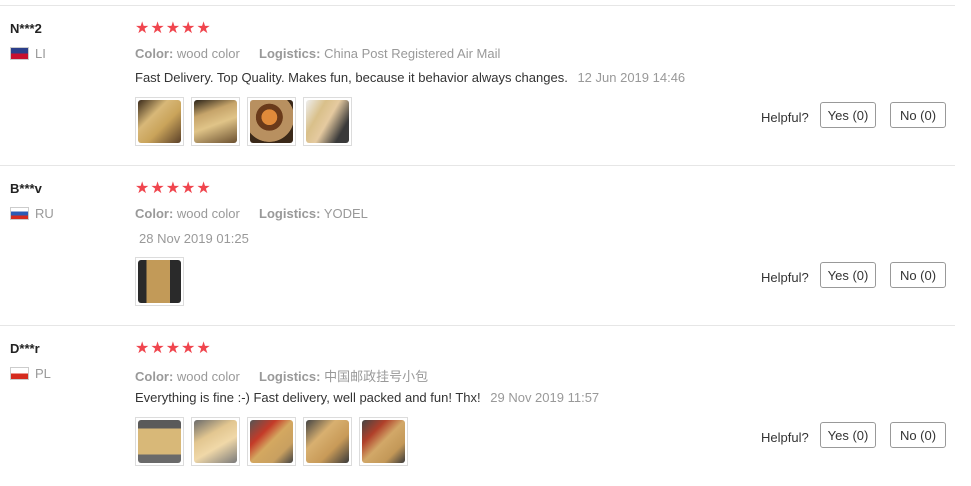 The width and height of the screenshot is (971, 486). What do you see at coordinates (376, 376) in the screenshot?
I see `logistics-value: 中国邮政挂号小包` at bounding box center [376, 376].